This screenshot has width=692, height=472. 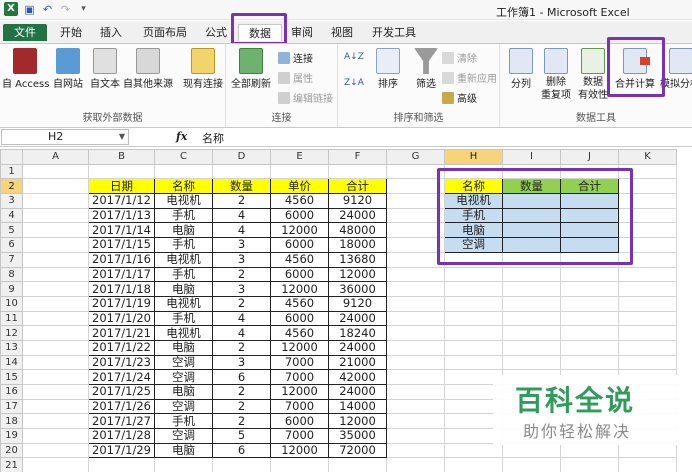 I want to click on cell-g8, so click(x=415, y=274).